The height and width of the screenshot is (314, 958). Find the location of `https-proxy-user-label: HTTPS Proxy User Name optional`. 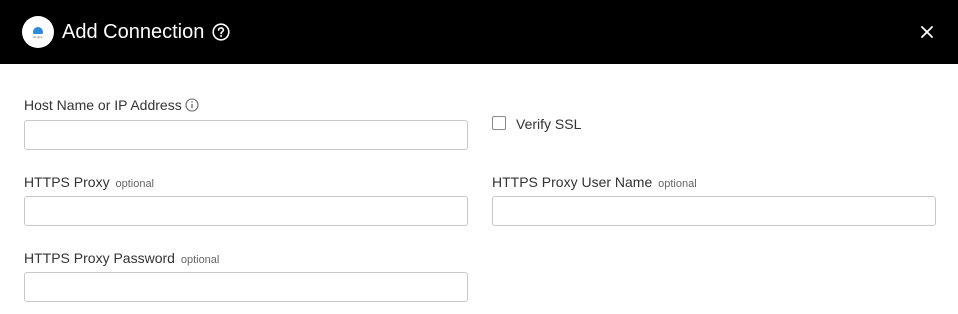

https-proxy-user-label: HTTPS Proxy User Name optional is located at coordinates (594, 183).